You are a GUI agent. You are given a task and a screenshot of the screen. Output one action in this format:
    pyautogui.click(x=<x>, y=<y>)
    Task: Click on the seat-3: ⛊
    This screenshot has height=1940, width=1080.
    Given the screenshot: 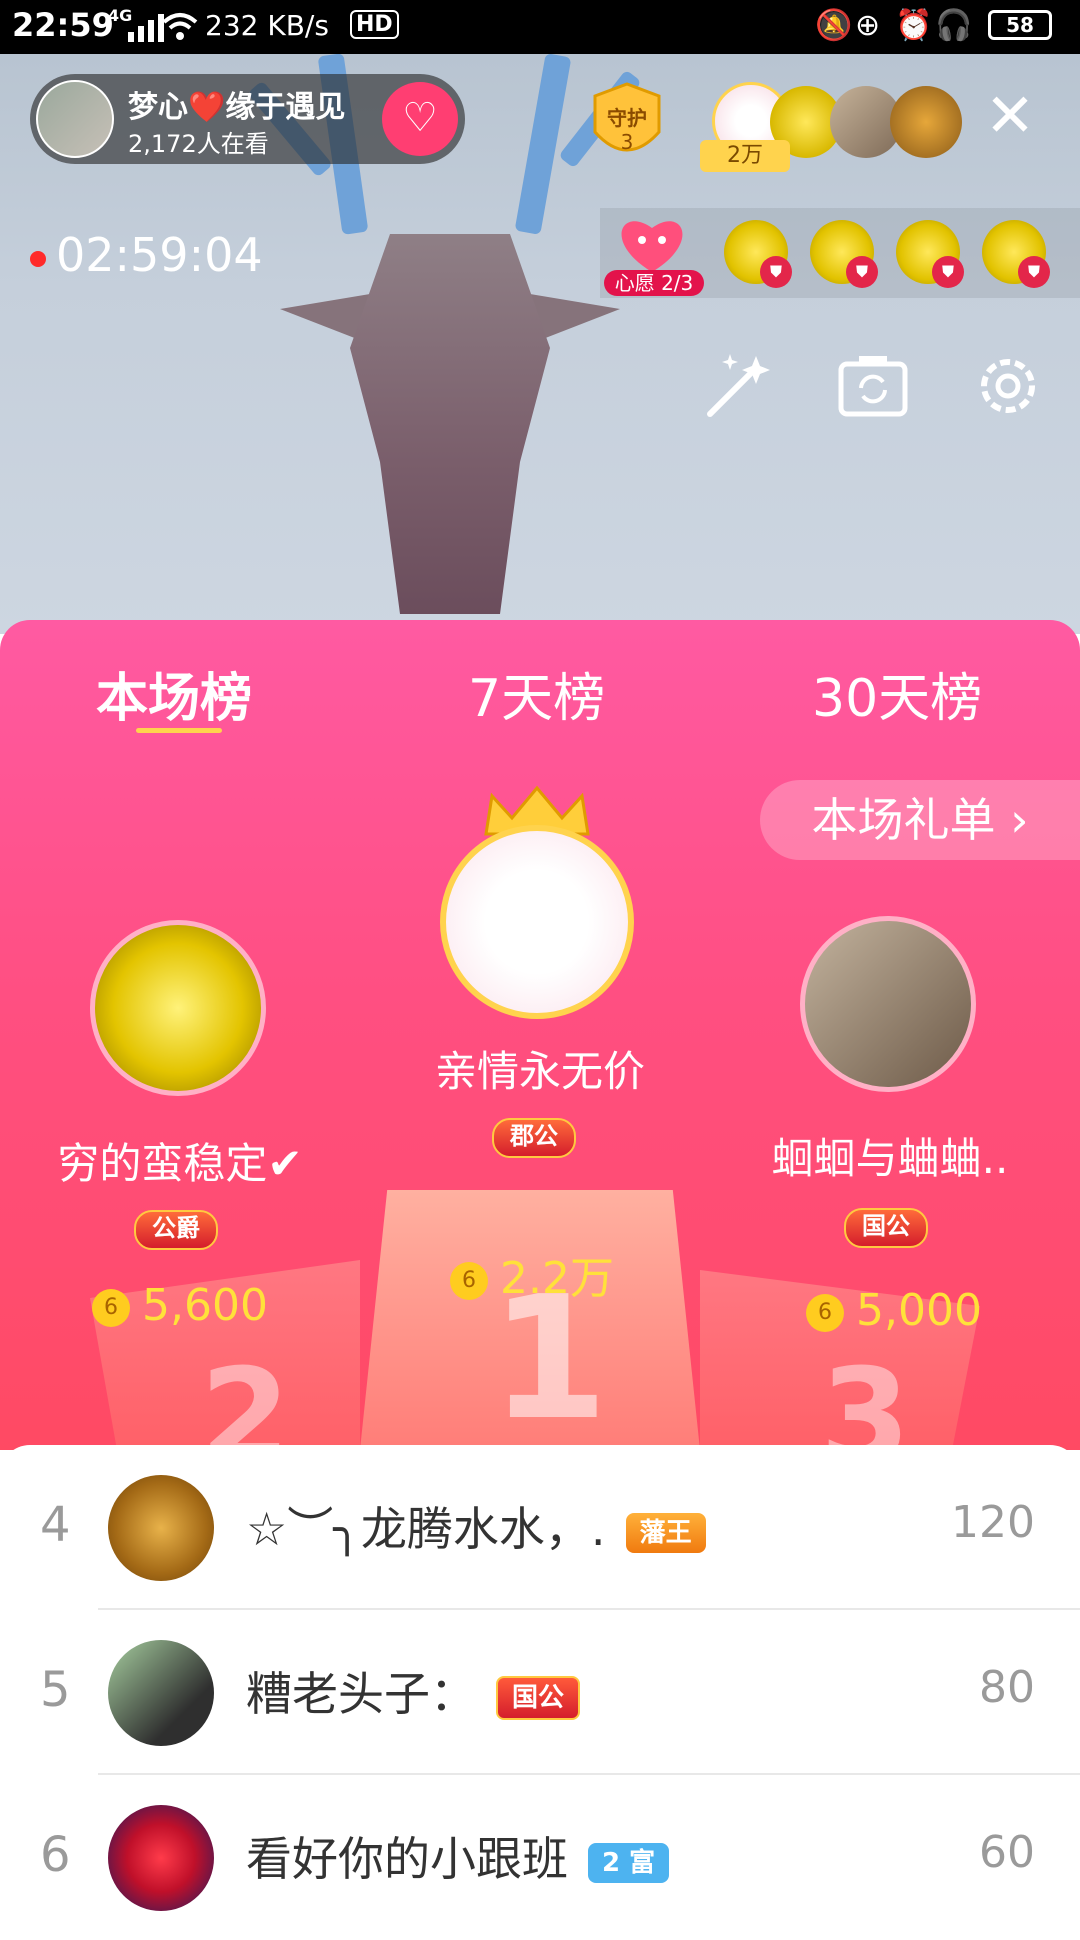 What is the action you would take?
    pyautogui.click(x=930, y=254)
    